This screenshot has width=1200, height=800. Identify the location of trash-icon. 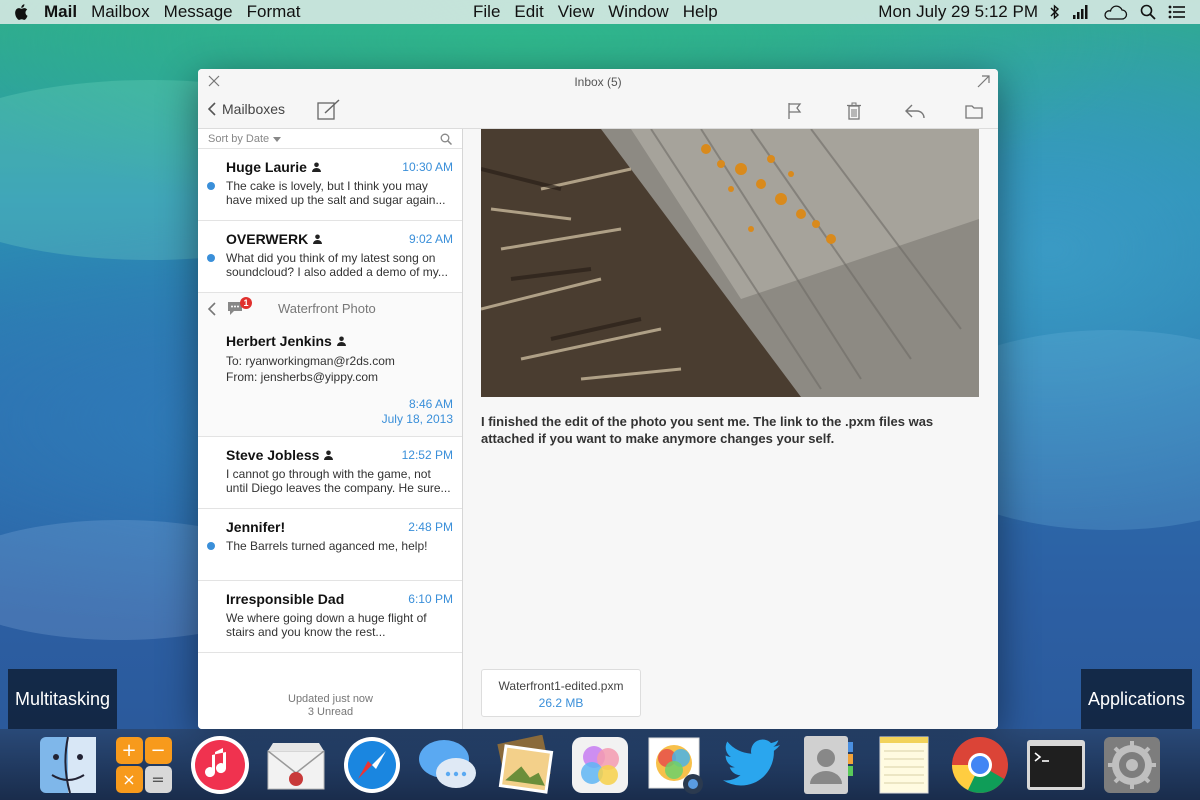
(854, 111).